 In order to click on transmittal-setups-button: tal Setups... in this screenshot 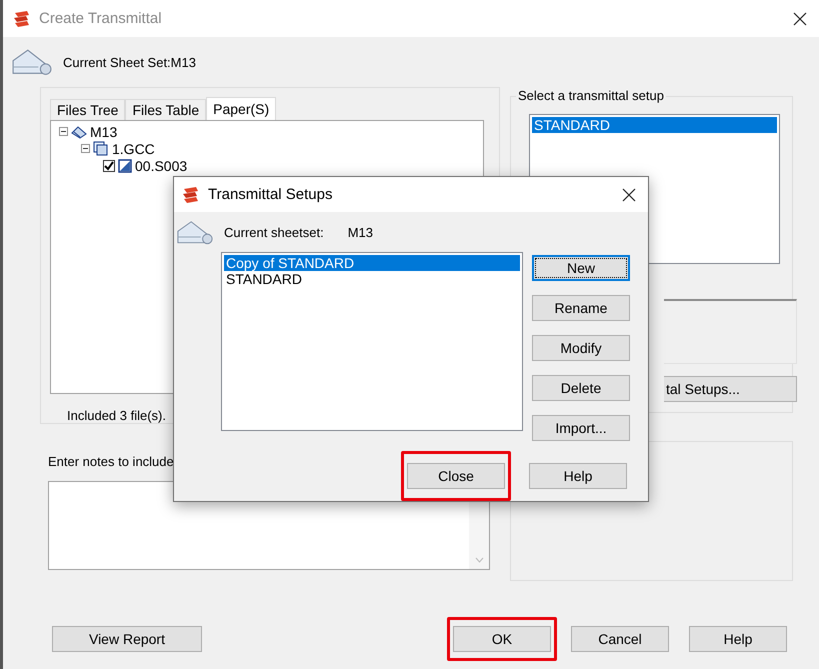, I will do `click(730, 389)`.